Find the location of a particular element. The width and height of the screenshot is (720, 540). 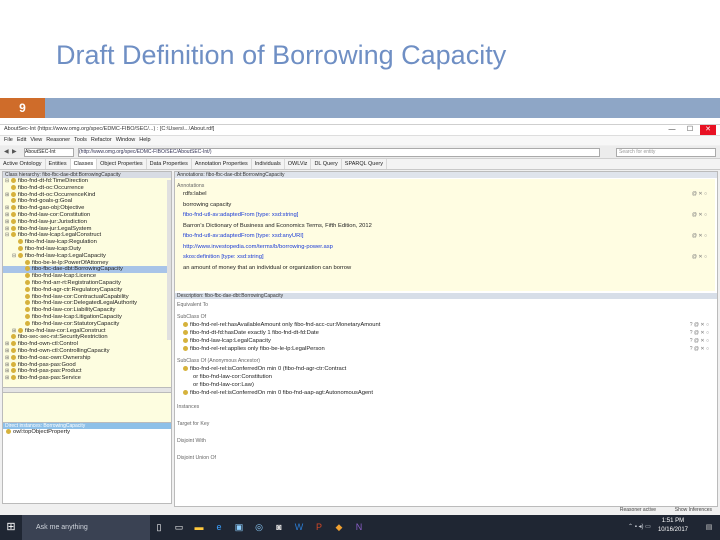

tree-row: fibo-fnd-law-cor:DelegatedLegalAuthority is located at coordinates (87, 303).